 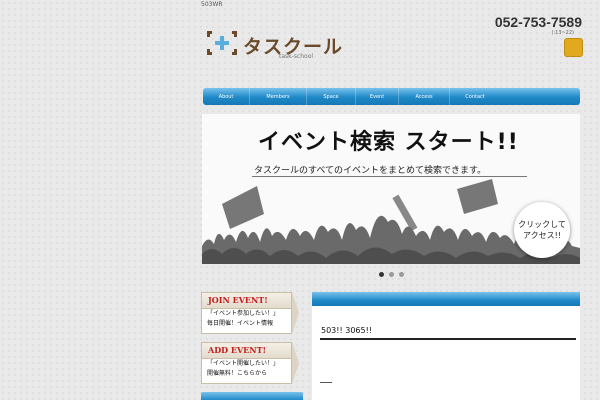 I want to click on nav-item-about: About, so click(x=226, y=96).